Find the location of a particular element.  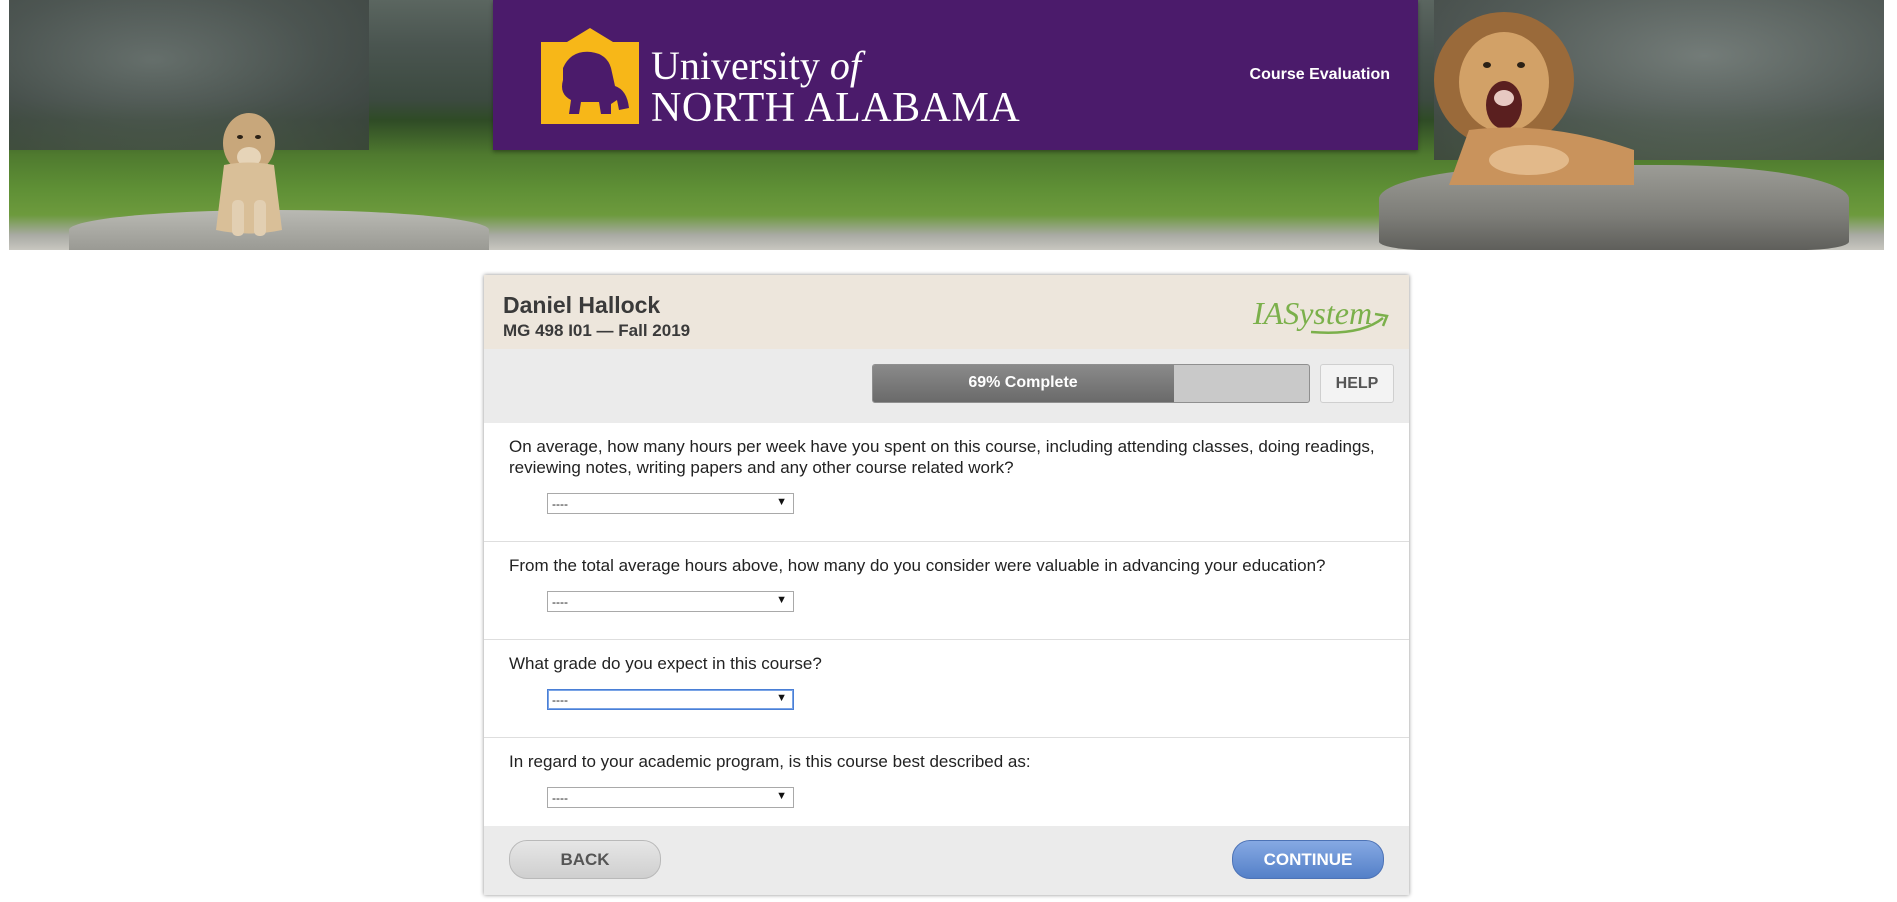

progress-bar: 69% Complete is located at coordinates (1091, 383).